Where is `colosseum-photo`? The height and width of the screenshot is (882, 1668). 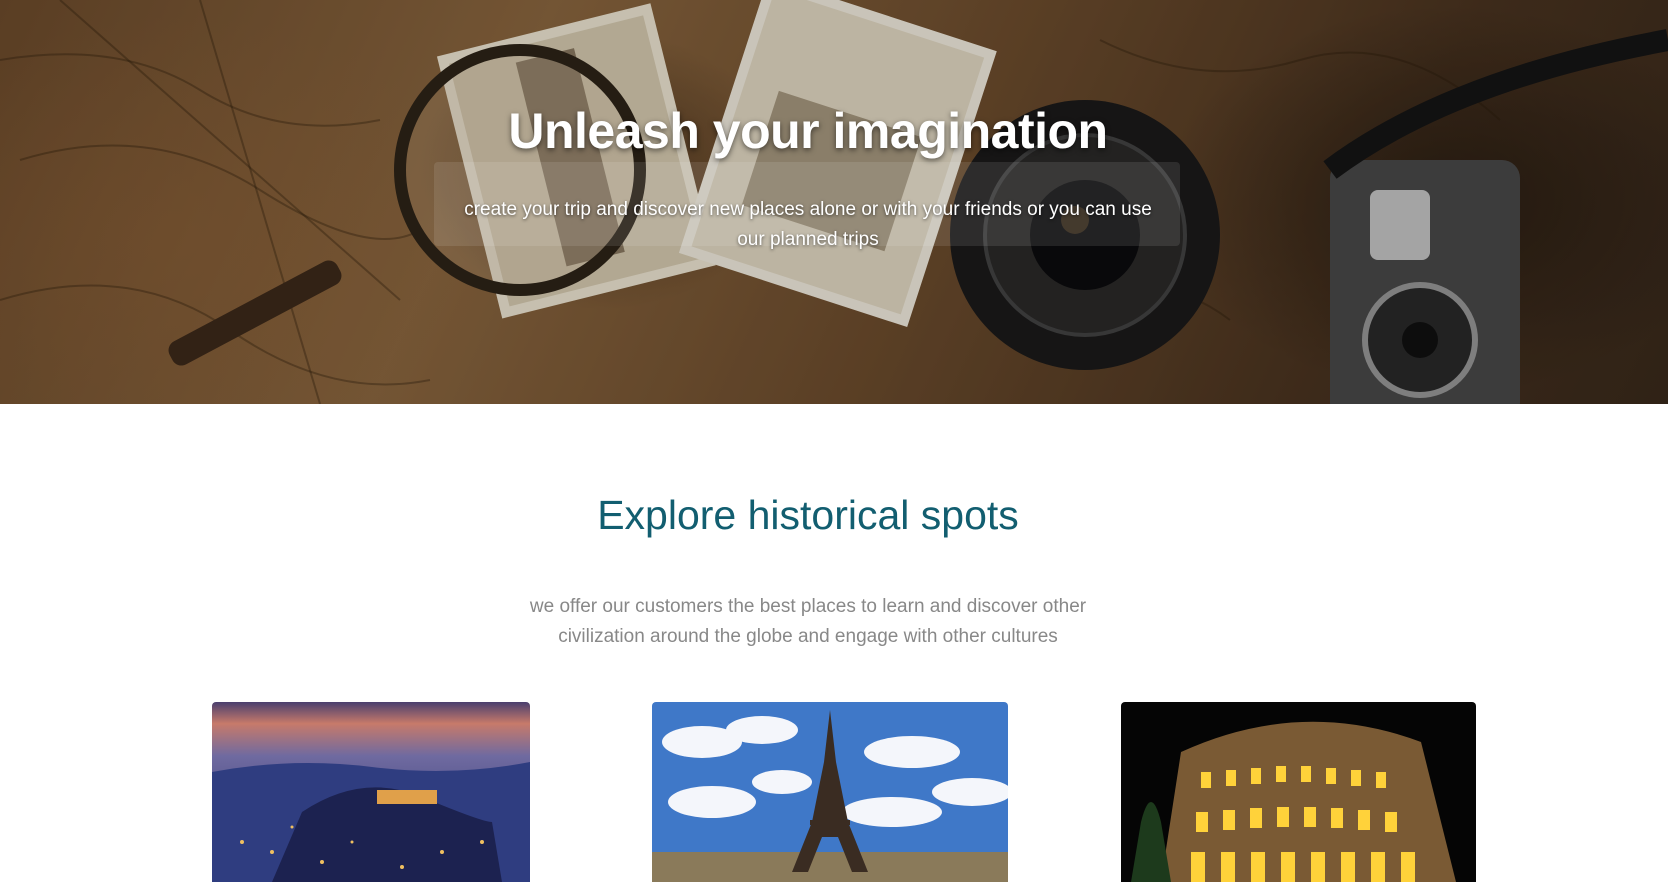
colosseum-photo is located at coordinates (1298, 792).